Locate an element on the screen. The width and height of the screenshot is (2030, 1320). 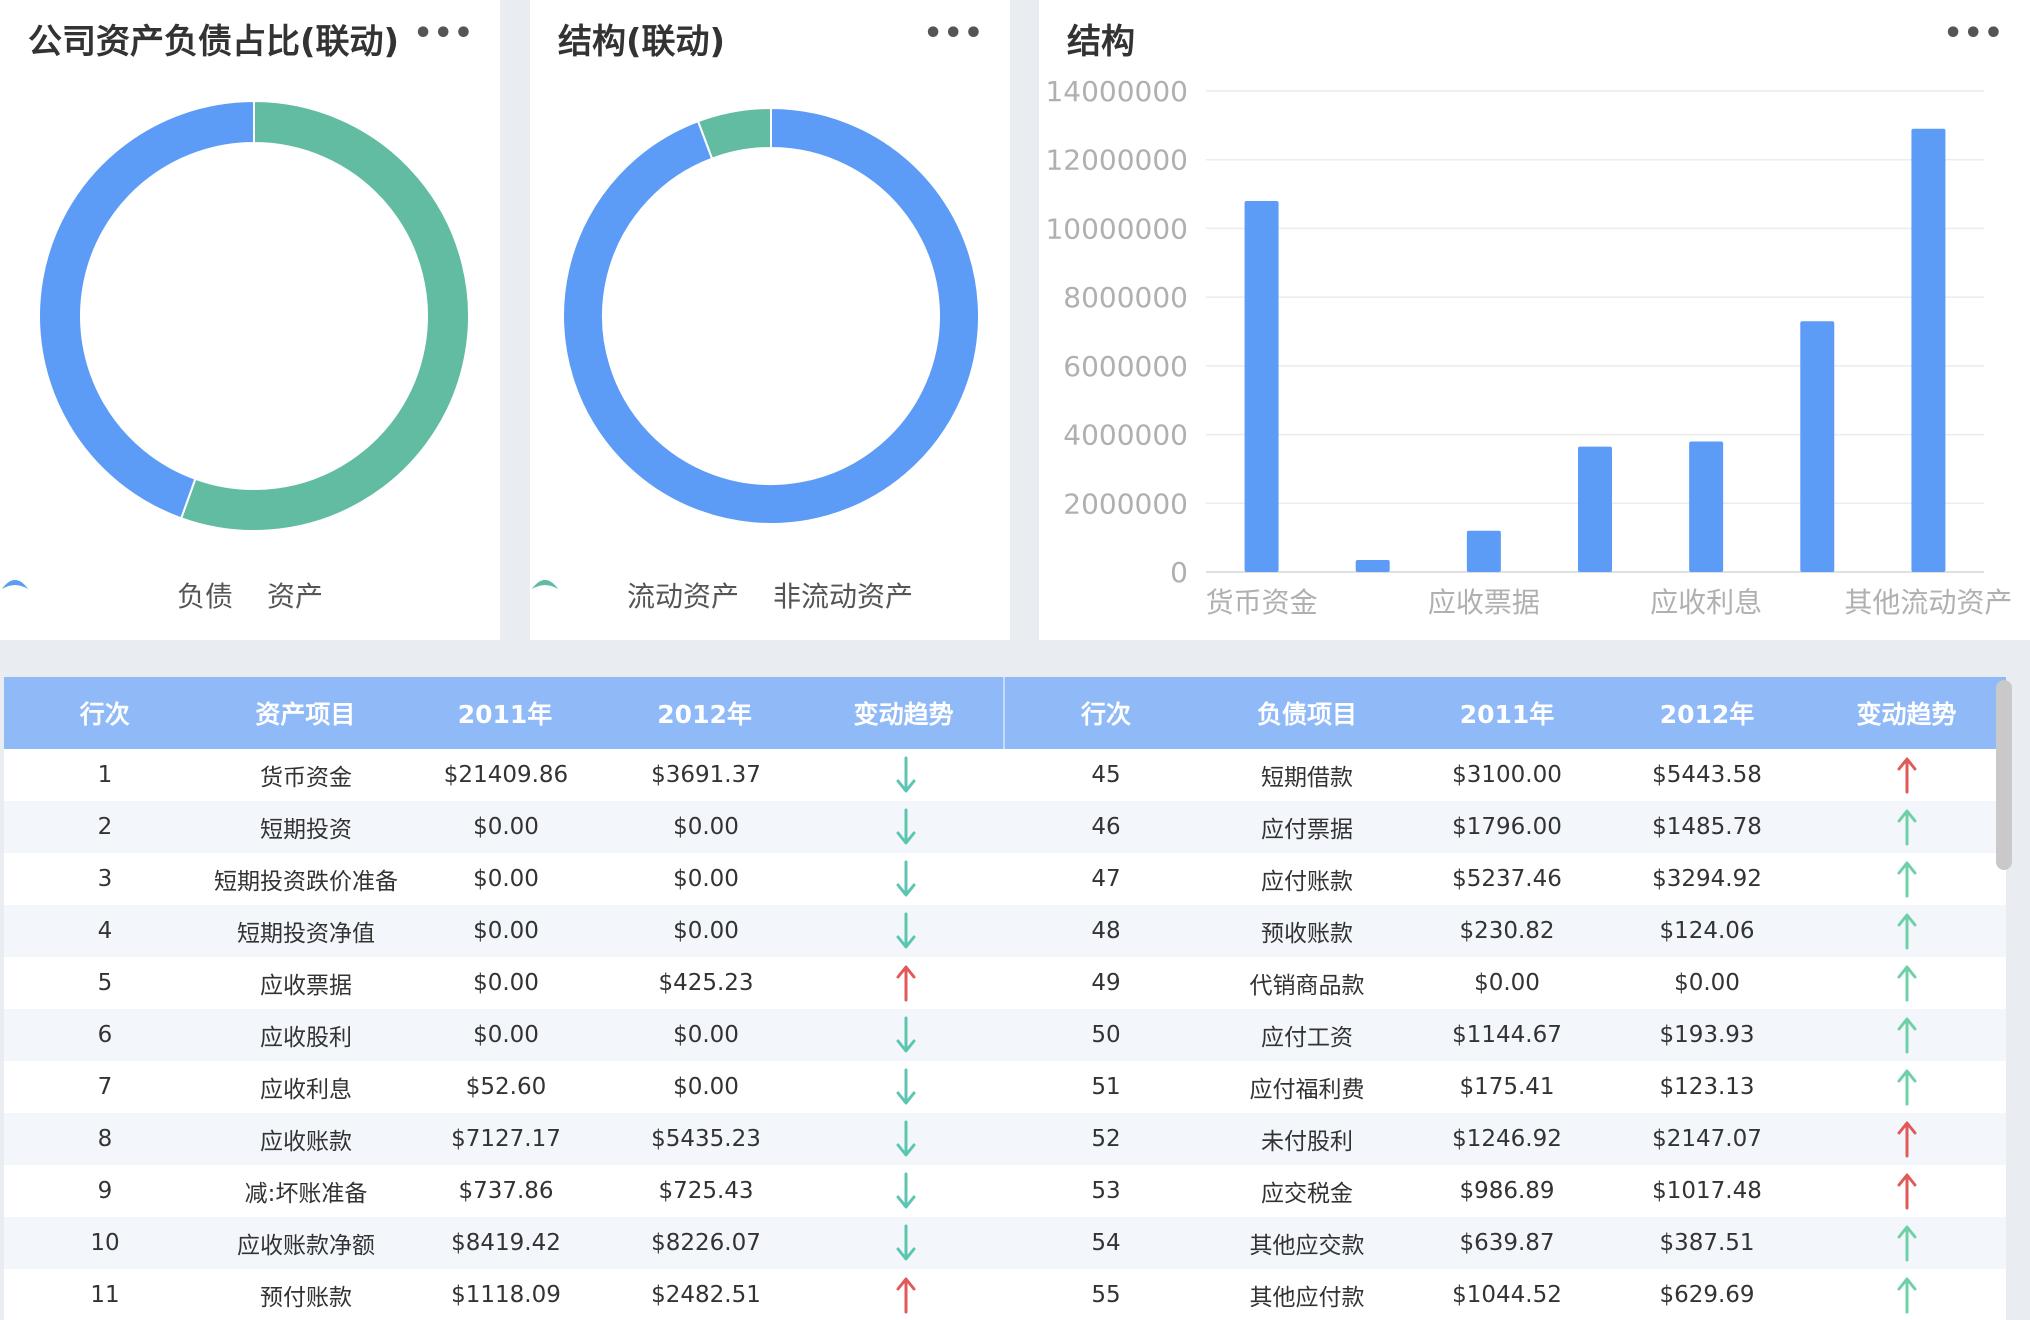
table-row: 7 应收利息 $52.60 $0.00 51 应付福利费 $175.41 $123.13 is located at coordinates (1005, 1087).